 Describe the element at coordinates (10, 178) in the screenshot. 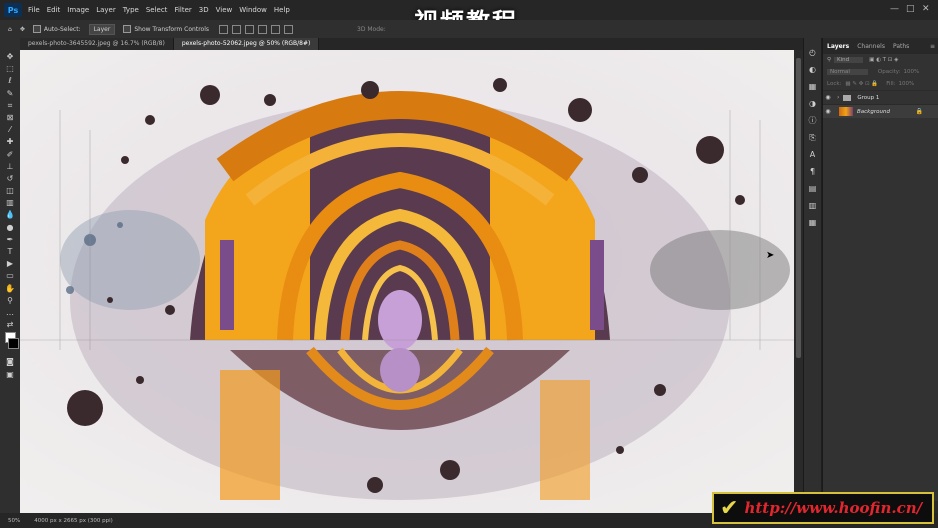

I see `history-brush-tool-icon: ↺` at that location.